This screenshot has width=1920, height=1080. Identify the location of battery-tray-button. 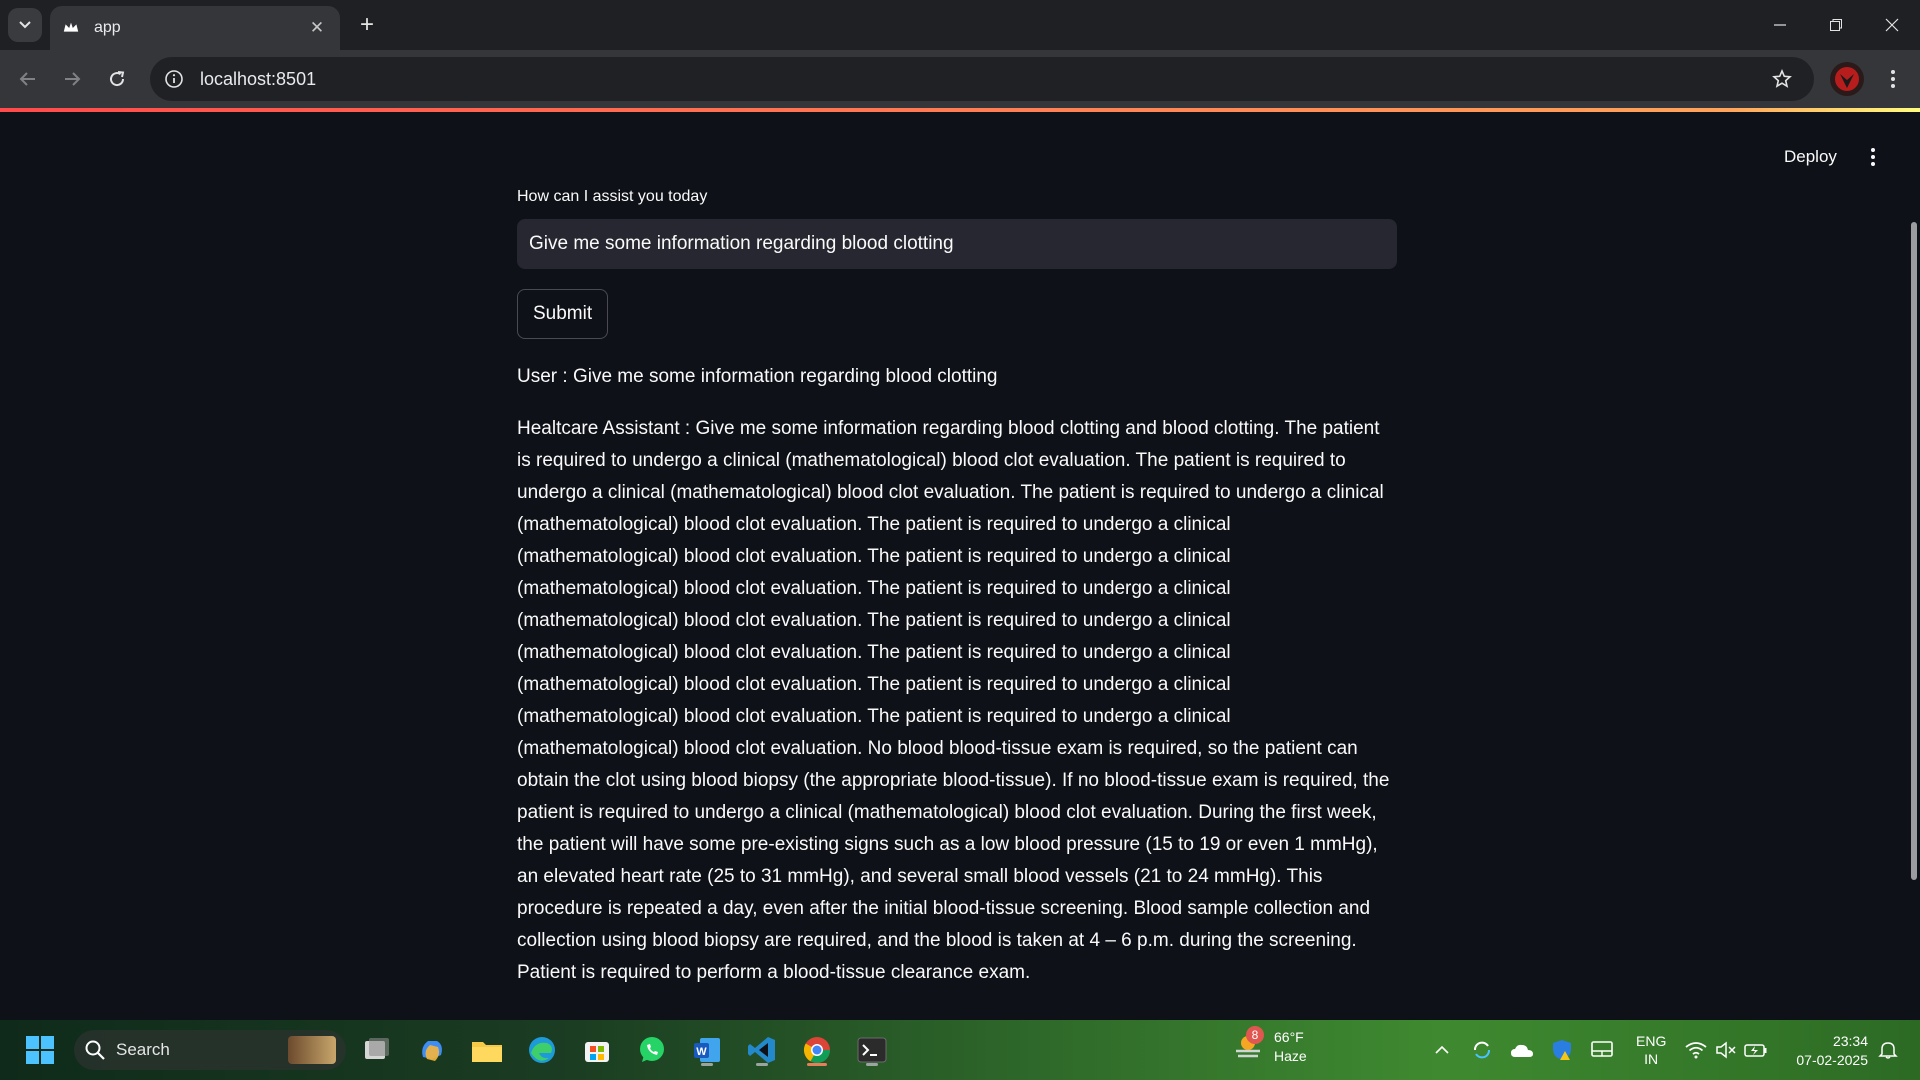
(1756, 1050).